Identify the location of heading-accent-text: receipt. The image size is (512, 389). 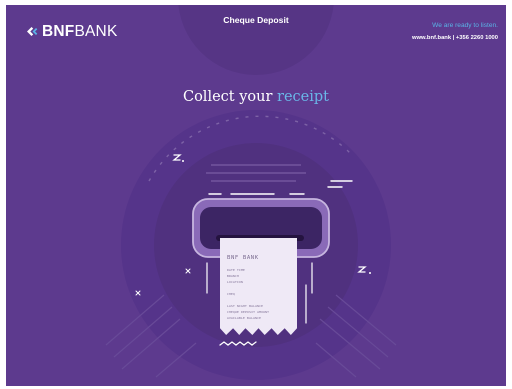
(303, 97).